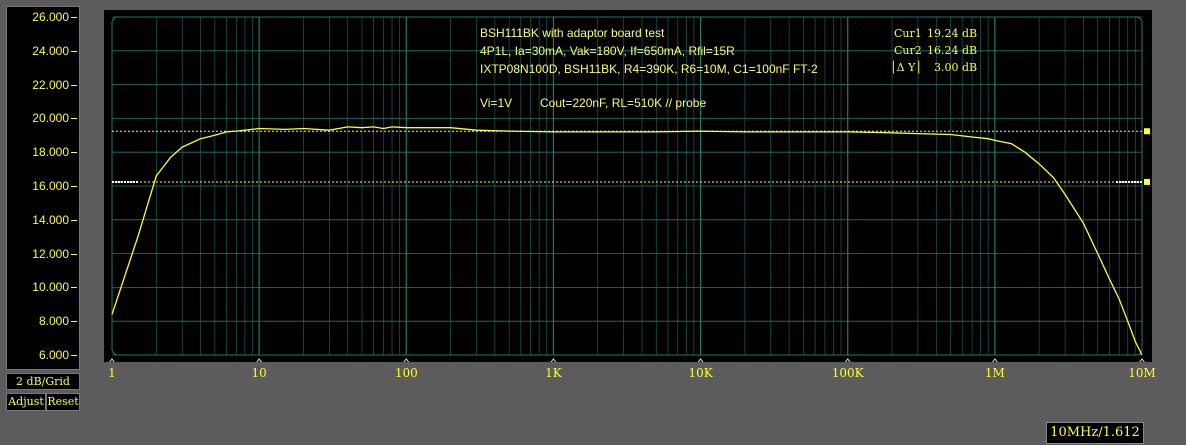 Image resolution: width=1186 pixels, height=445 pixels. I want to click on cur1-readout-value: 19.24 dB, so click(952, 33).